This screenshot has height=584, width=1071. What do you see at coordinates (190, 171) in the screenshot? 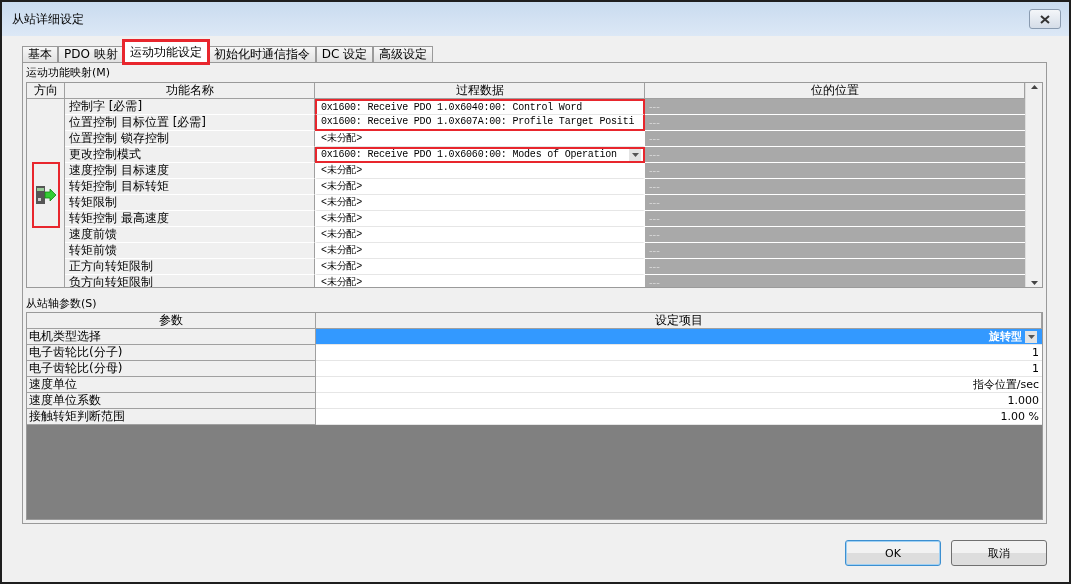
I see `function-name-cell: 速度控制 目标速度` at bounding box center [190, 171].